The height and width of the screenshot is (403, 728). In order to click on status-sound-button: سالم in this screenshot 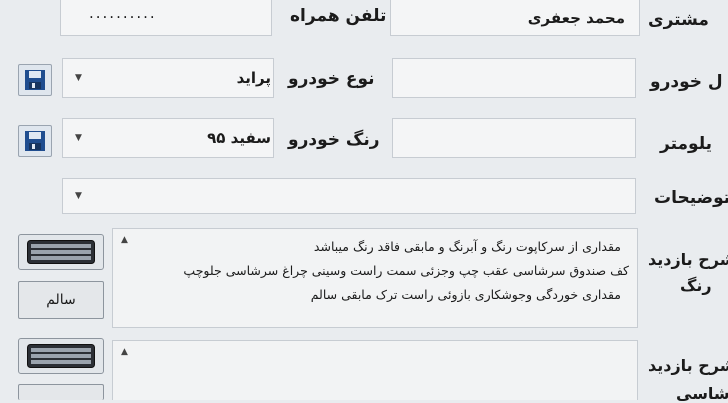, I will do `click(61, 300)`.